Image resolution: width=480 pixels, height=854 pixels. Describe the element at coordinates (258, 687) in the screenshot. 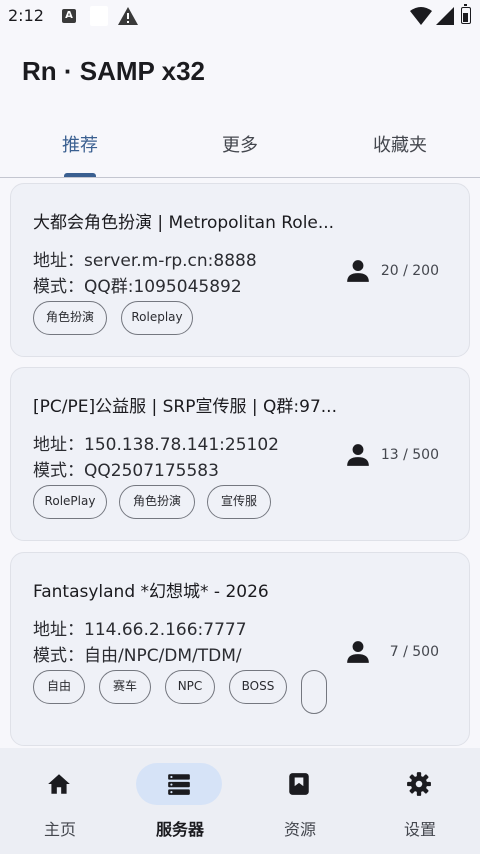

I see `tag-chip: BOSS` at that location.